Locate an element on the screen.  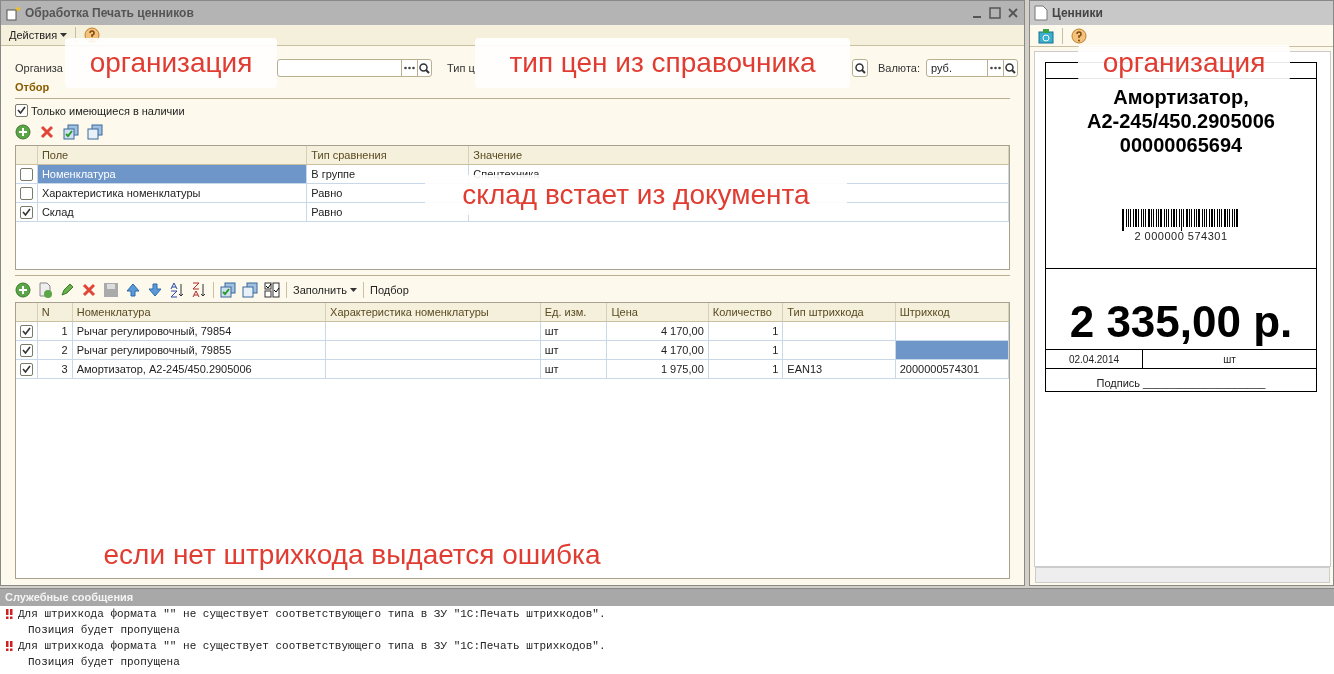
table-cell: Номенклатура is located at coordinates (172, 174).